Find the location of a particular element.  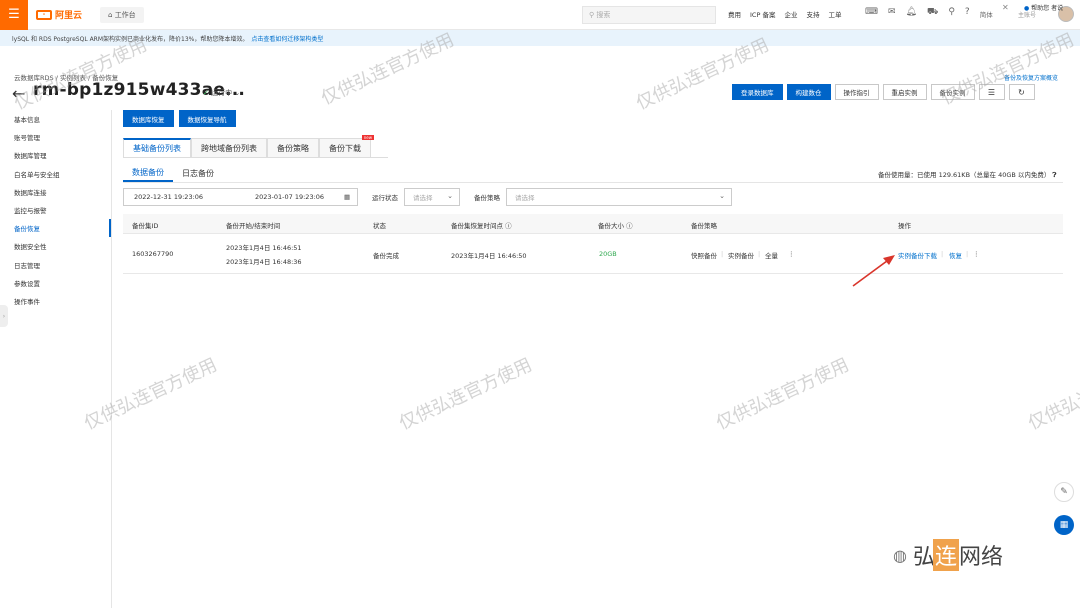

bell-icon: 🔔︎ is located at coordinates (911, 13).